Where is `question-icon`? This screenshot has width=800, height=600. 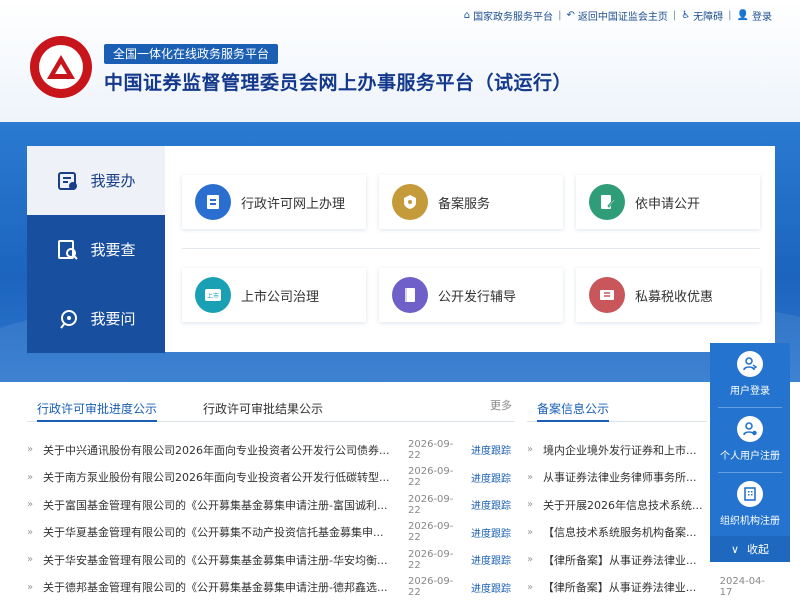
question-icon is located at coordinates (68, 319).